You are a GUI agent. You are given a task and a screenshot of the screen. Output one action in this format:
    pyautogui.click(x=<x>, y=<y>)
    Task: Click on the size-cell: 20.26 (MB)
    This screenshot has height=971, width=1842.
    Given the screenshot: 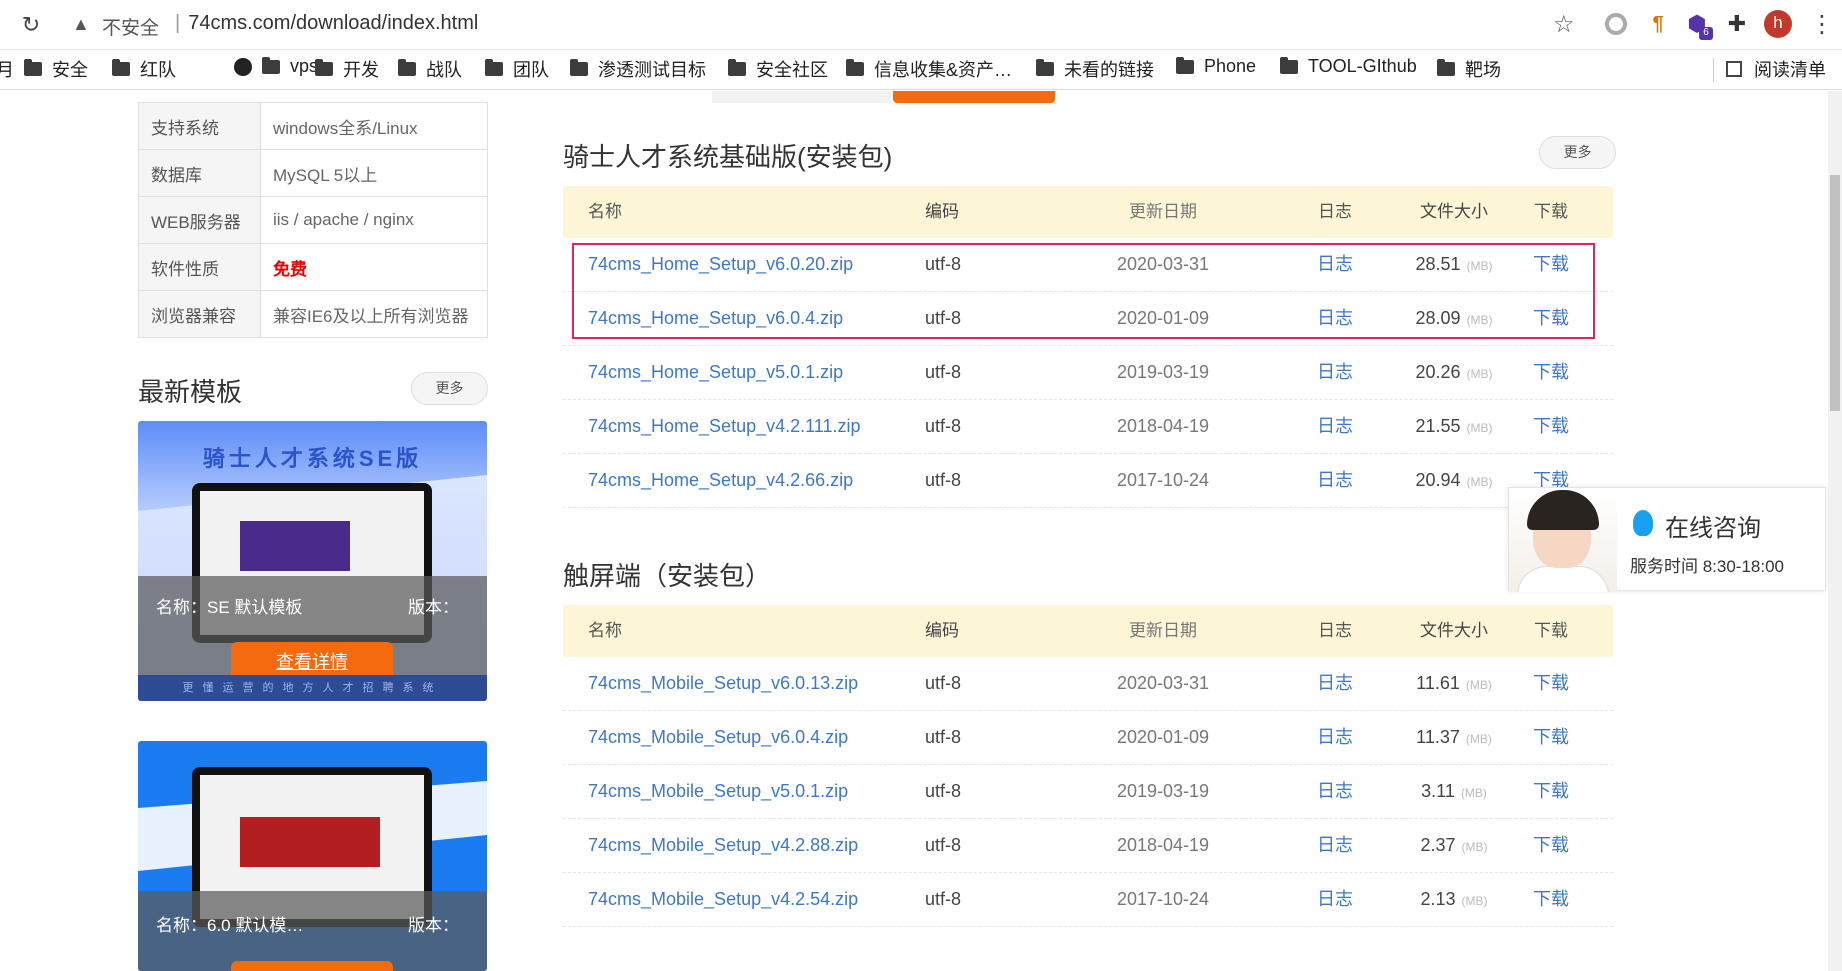 What is the action you would take?
    pyautogui.click(x=1454, y=373)
    